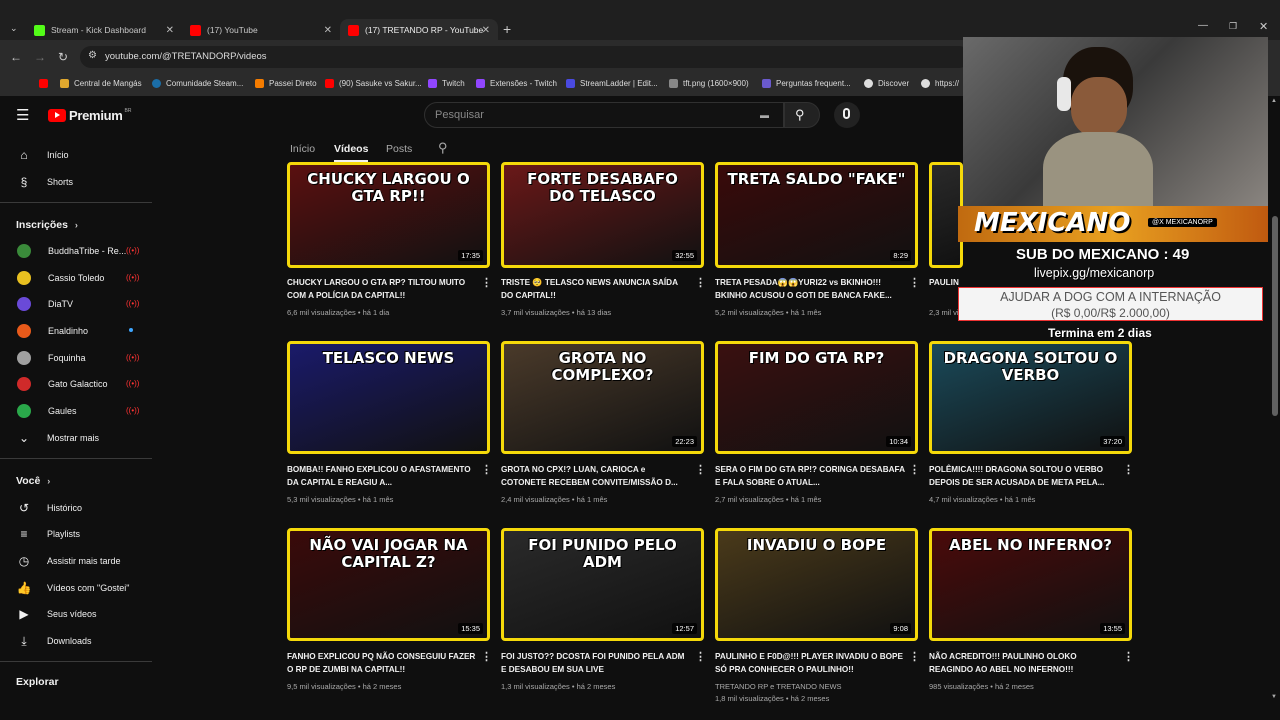  Describe the element at coordinates (60, 278) in the screenshot. I see `sidebar-item-subscription: Cassio Toledo` at that location.